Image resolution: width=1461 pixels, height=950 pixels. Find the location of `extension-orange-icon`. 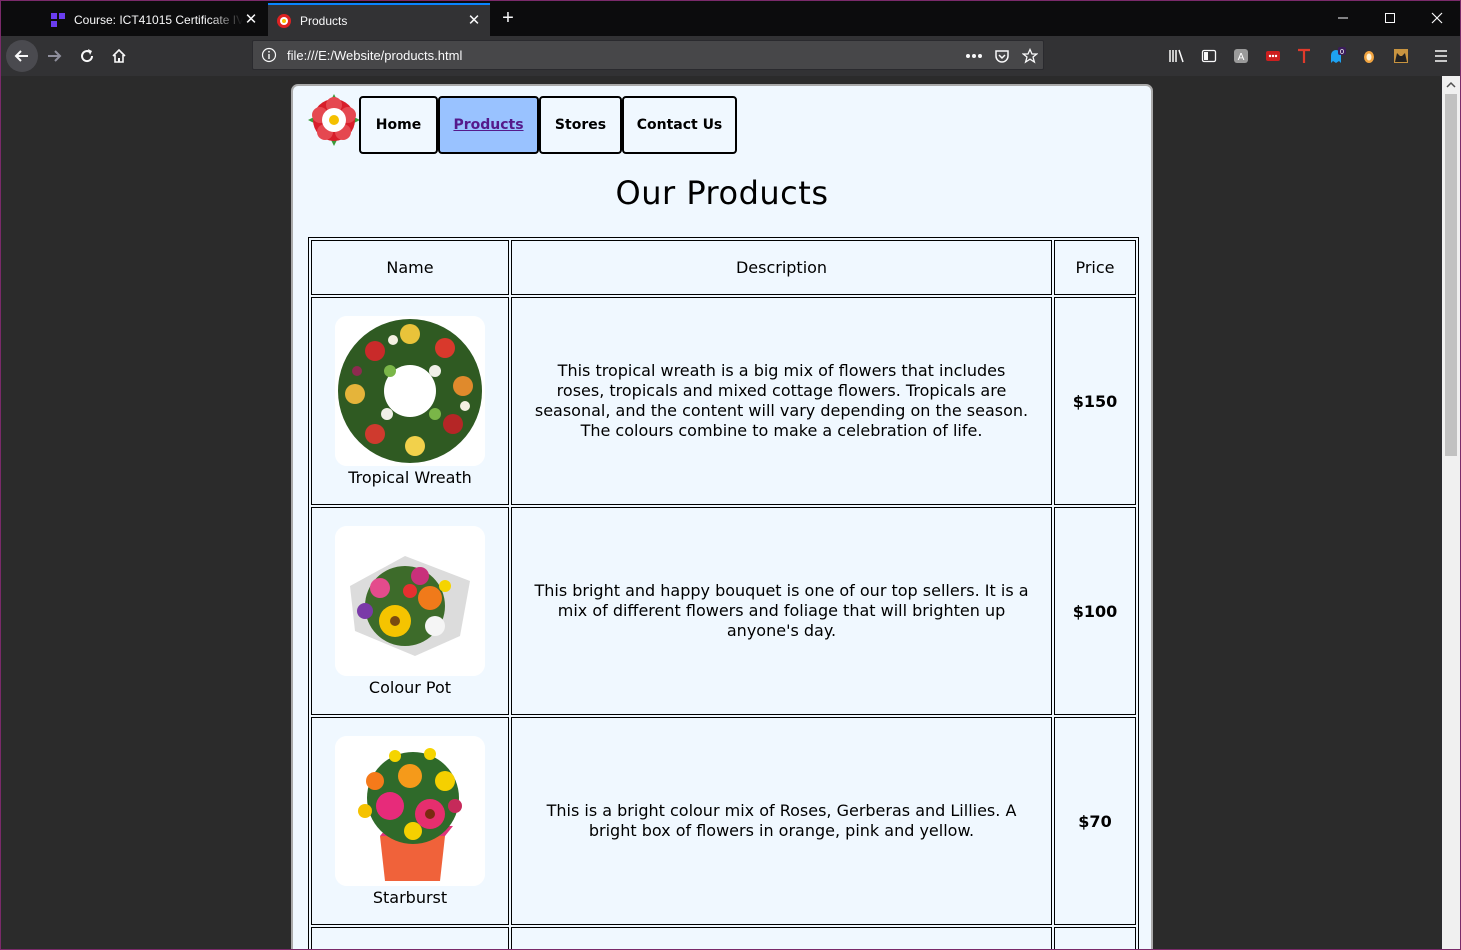

extension-orange-icon is located at coordinates (1369, 56).